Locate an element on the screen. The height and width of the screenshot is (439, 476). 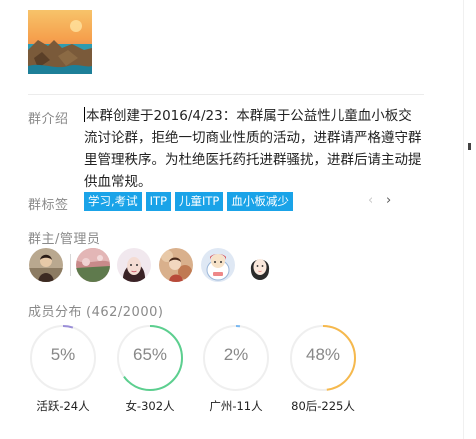
tags-label: 群标签 is located at coordinates (48, 205).